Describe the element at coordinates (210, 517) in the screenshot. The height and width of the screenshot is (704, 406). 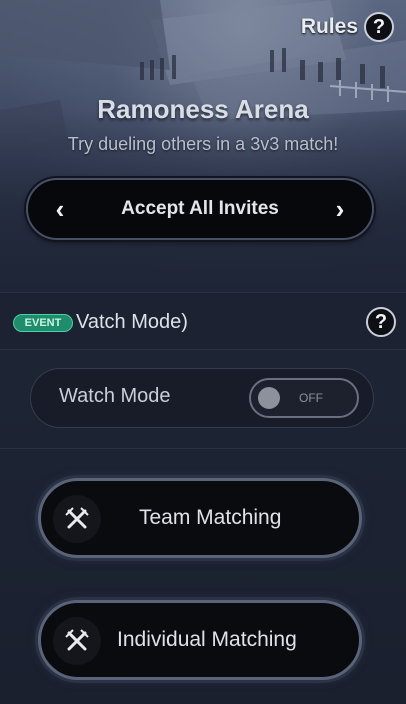
I see `team-matching-label: Team Matching` at that location.